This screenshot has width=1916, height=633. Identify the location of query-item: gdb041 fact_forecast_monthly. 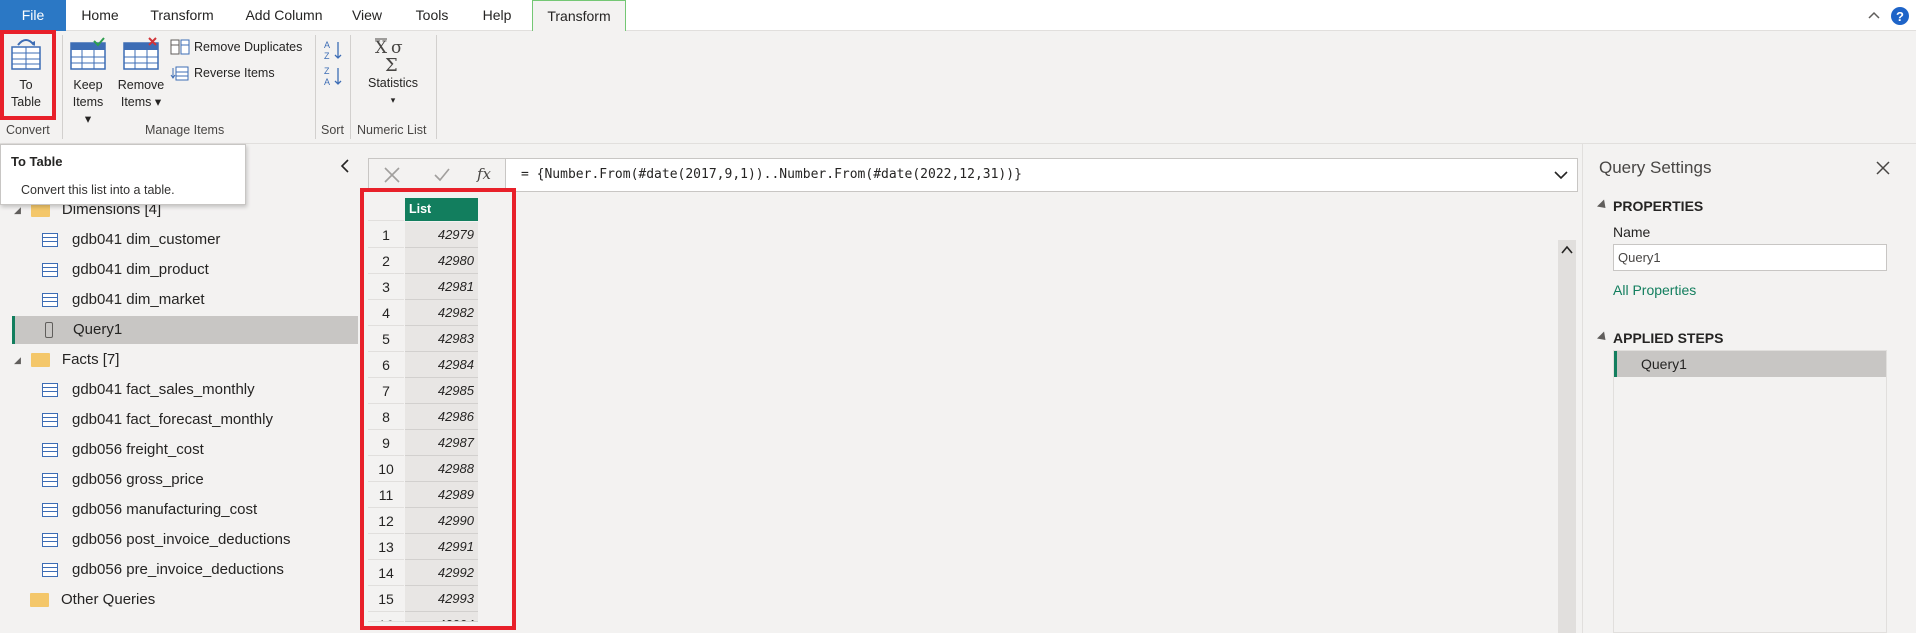
(192, 420).